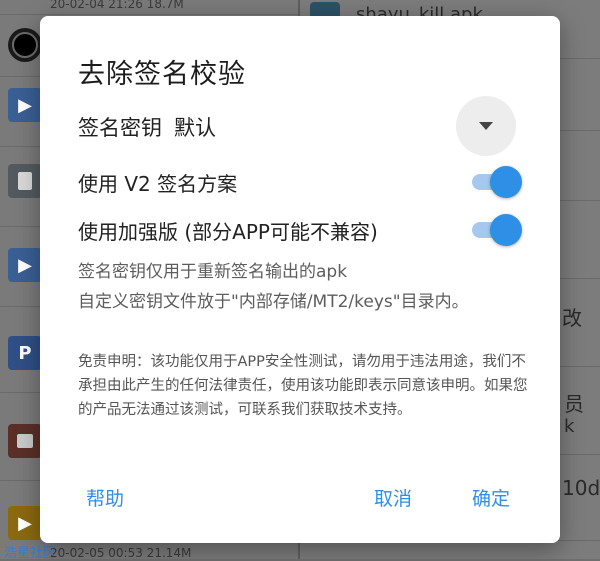  What do you see at coordinates (30, 553) in the screenshot?
I see `watermark-text: 浩星社区` at bounding box center [30, 553].